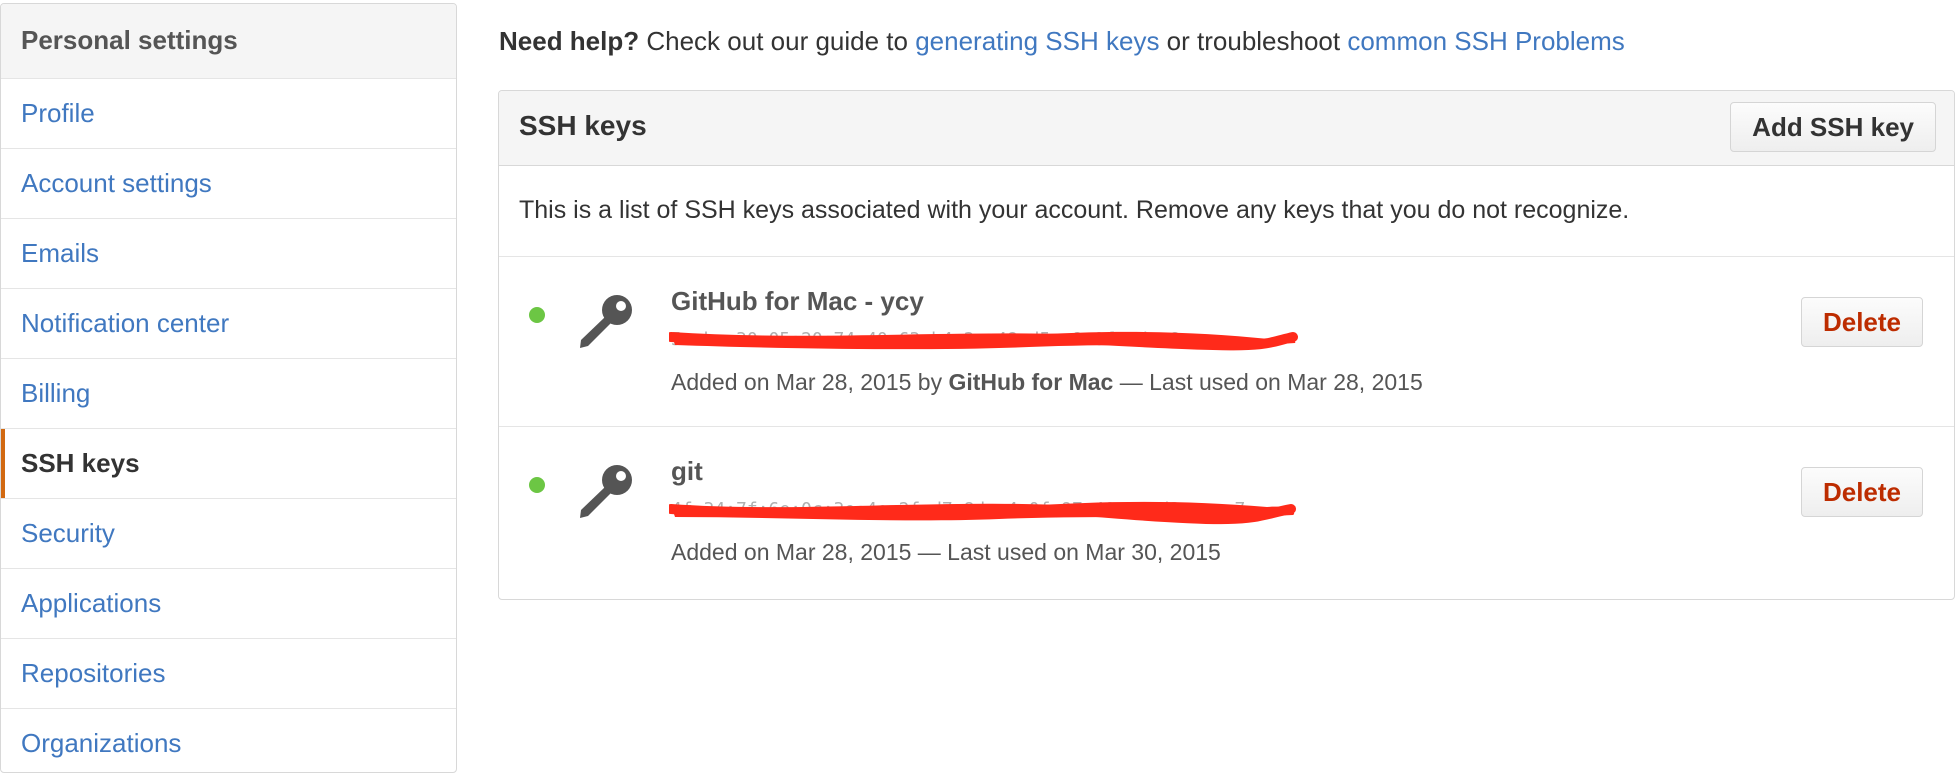 The height and width of the screenshot is (776, 1960). I want to click on sidebar-item-ssh-keys: SSH keys, so click(228, 464).